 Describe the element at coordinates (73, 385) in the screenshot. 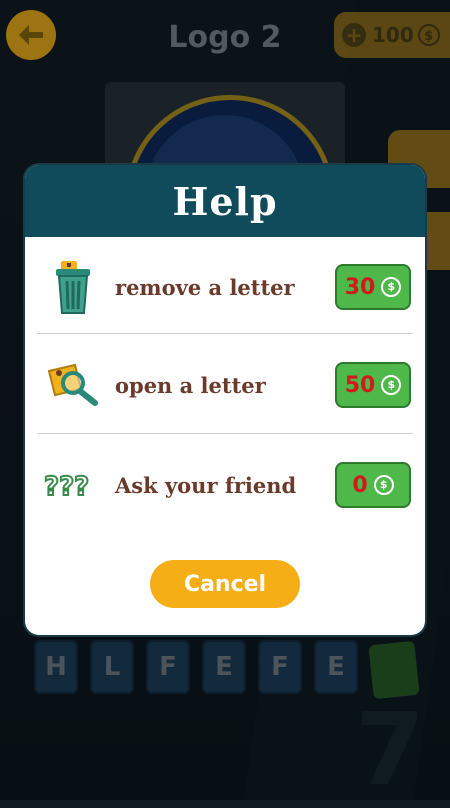

I see `magnifier-key-icon` at that location.